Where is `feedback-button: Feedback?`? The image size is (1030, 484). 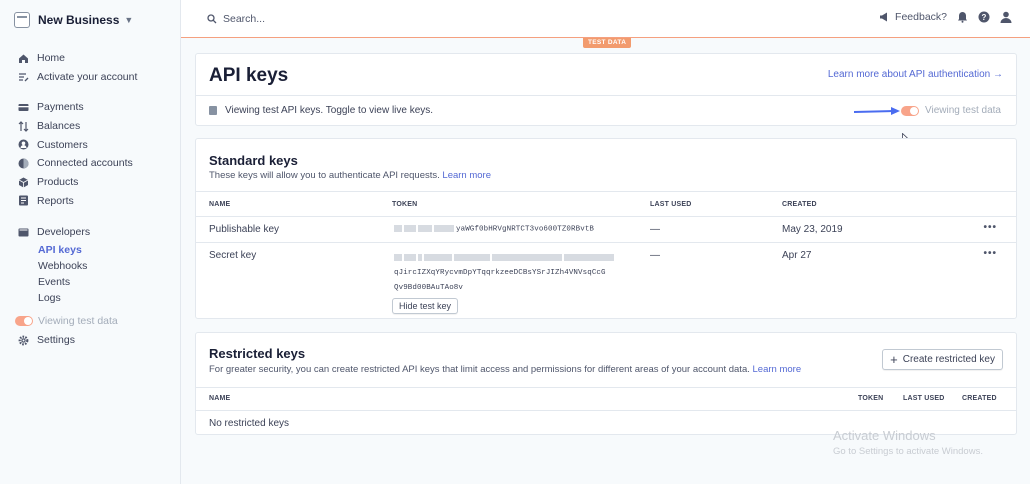 feedback-button: Feedback? is located at coordinates (913, 17).